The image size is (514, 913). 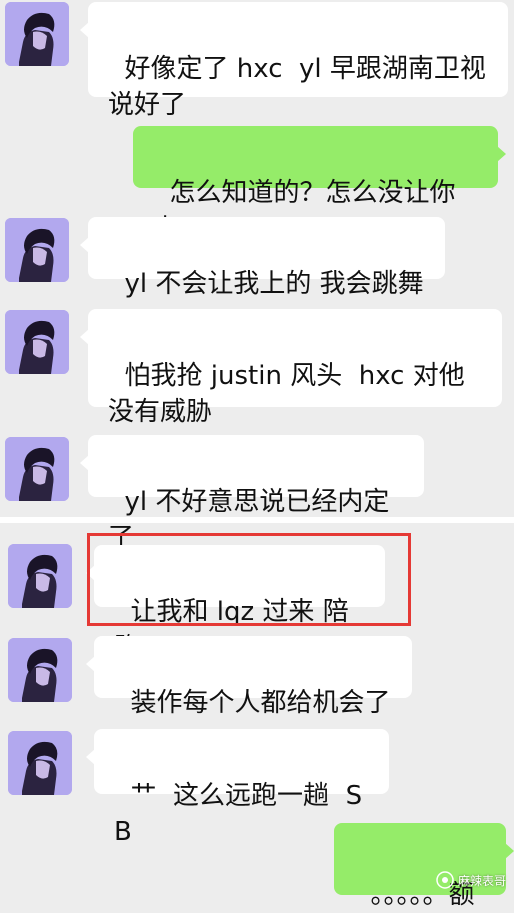 What do you see at coordinates (249, 579) in the screenshot?
I see `highlight-box` at bounding box center [249, 579].